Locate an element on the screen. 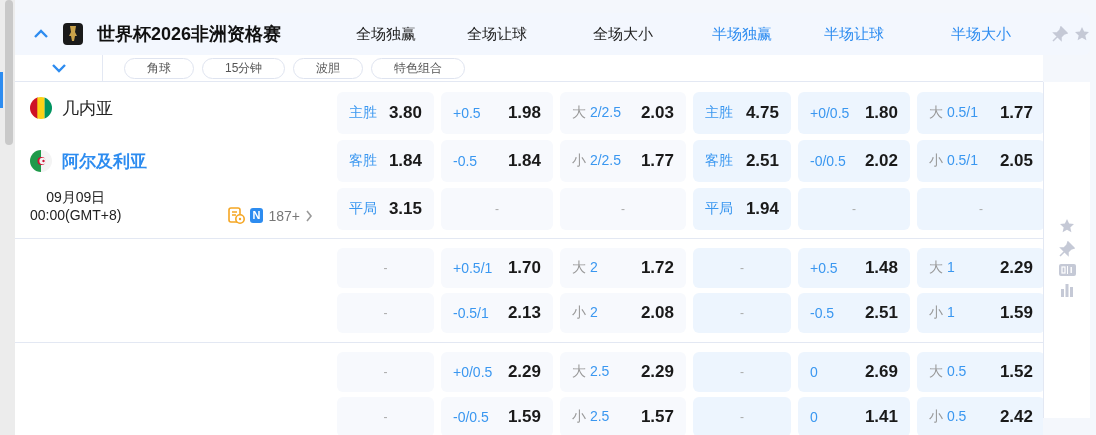  total-line: 大 2.5 is located at coordinates (591, 372).